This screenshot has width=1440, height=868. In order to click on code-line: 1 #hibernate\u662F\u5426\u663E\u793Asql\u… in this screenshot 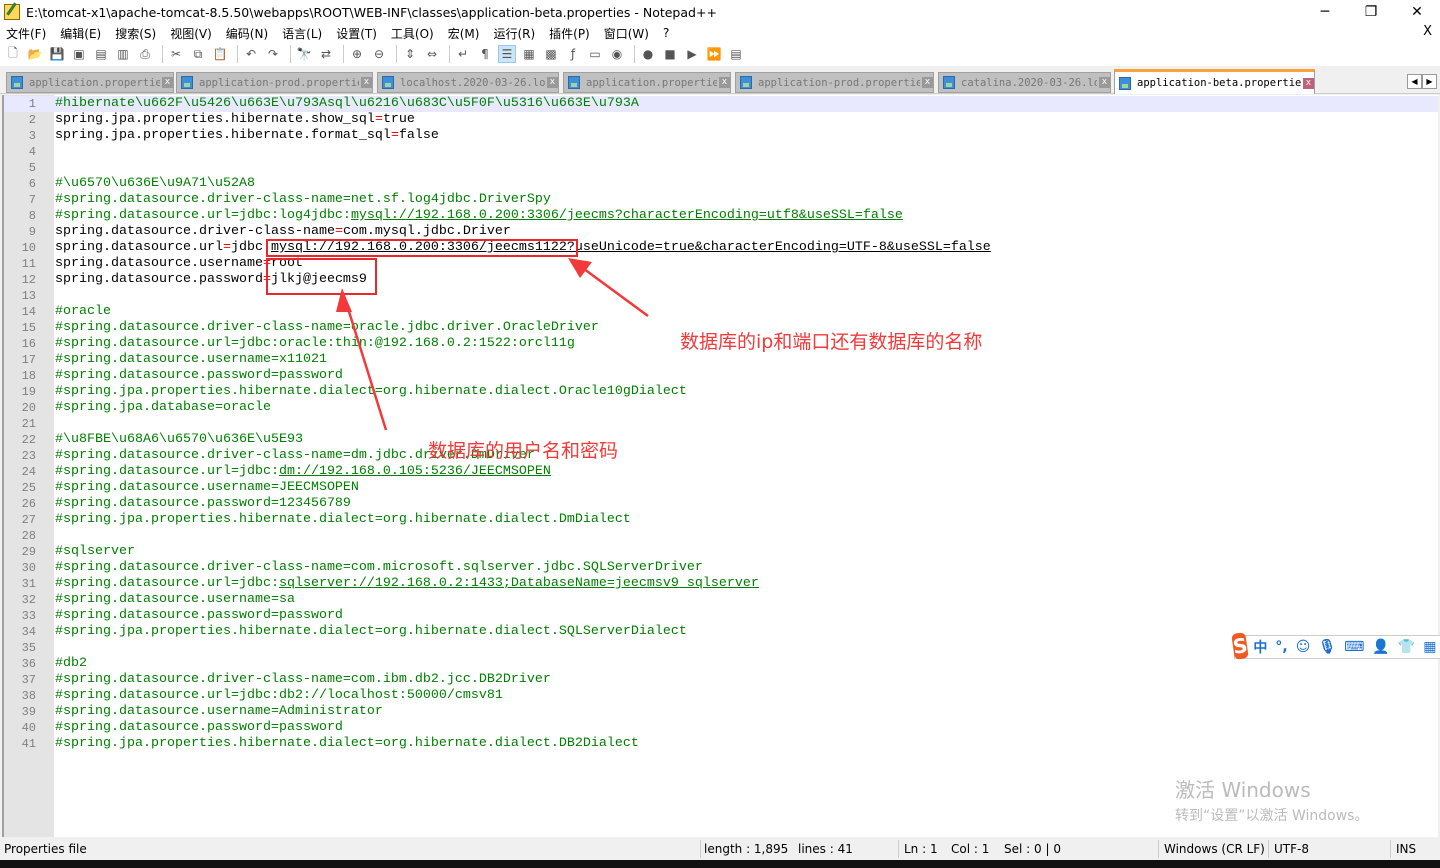, I will do `click(721, 104)`.